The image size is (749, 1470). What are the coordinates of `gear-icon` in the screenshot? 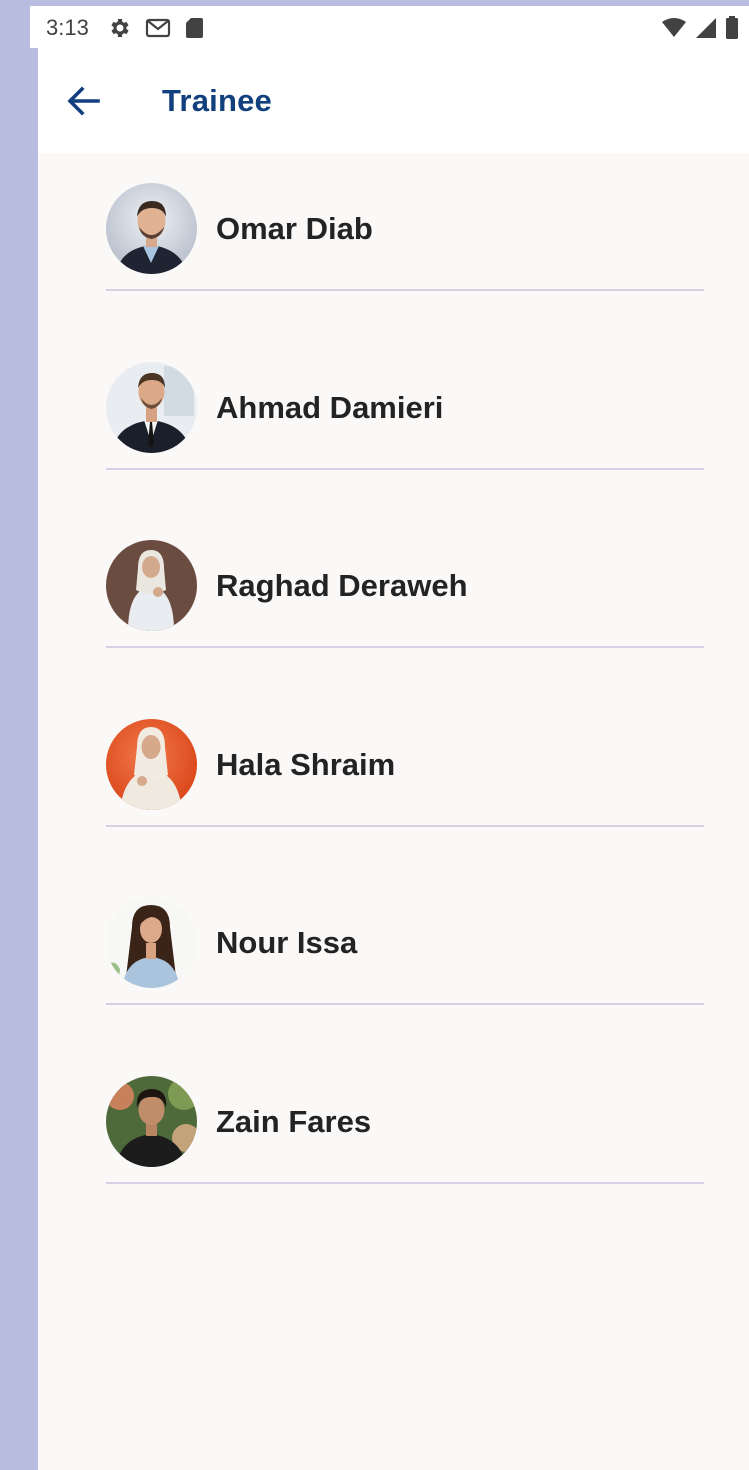 It's located at (120, 28).